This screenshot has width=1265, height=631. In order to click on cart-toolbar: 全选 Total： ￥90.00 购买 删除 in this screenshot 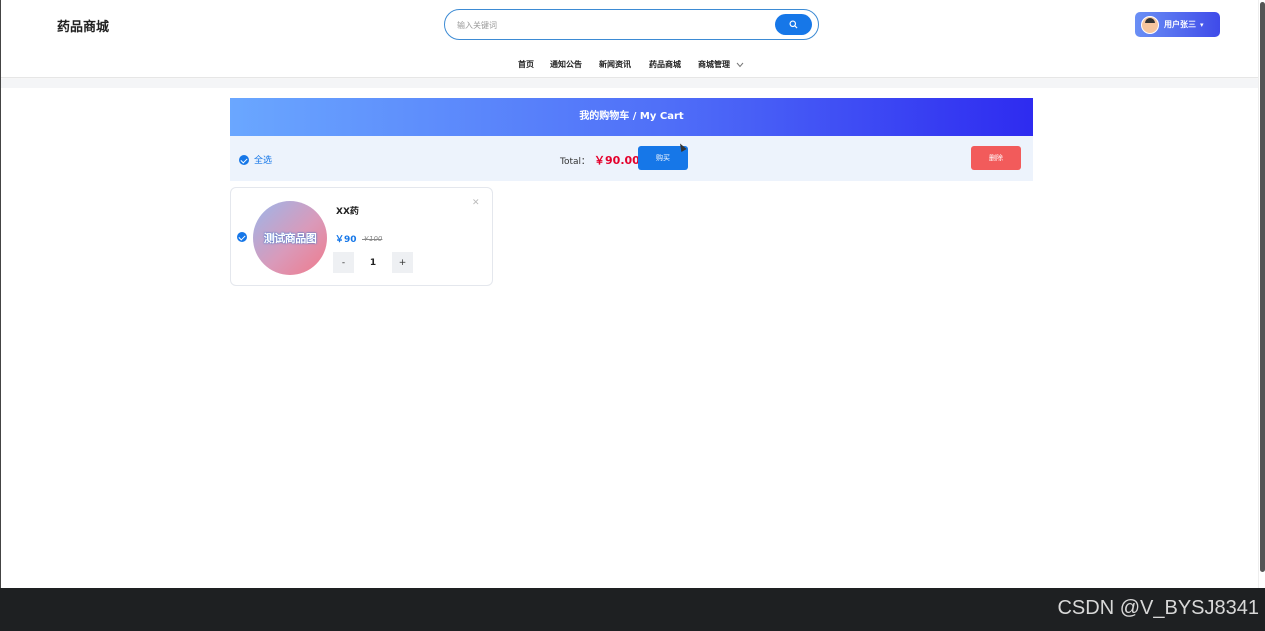, I will do `click(631, 158)`.